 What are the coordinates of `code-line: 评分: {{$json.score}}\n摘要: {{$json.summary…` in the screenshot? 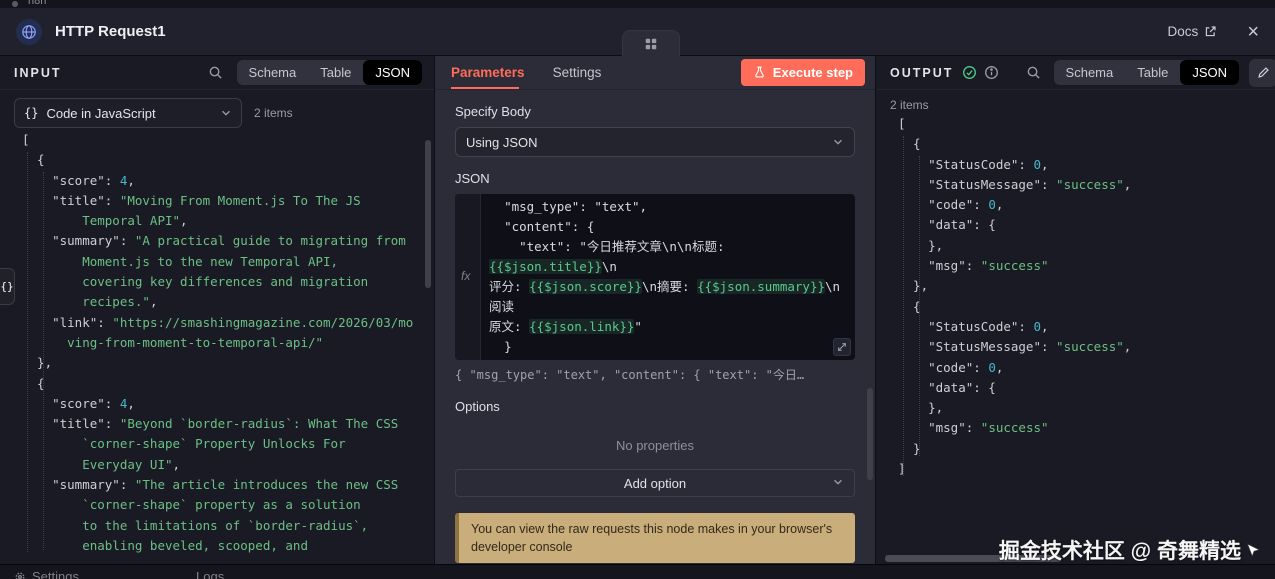 It's located at (665, 296).